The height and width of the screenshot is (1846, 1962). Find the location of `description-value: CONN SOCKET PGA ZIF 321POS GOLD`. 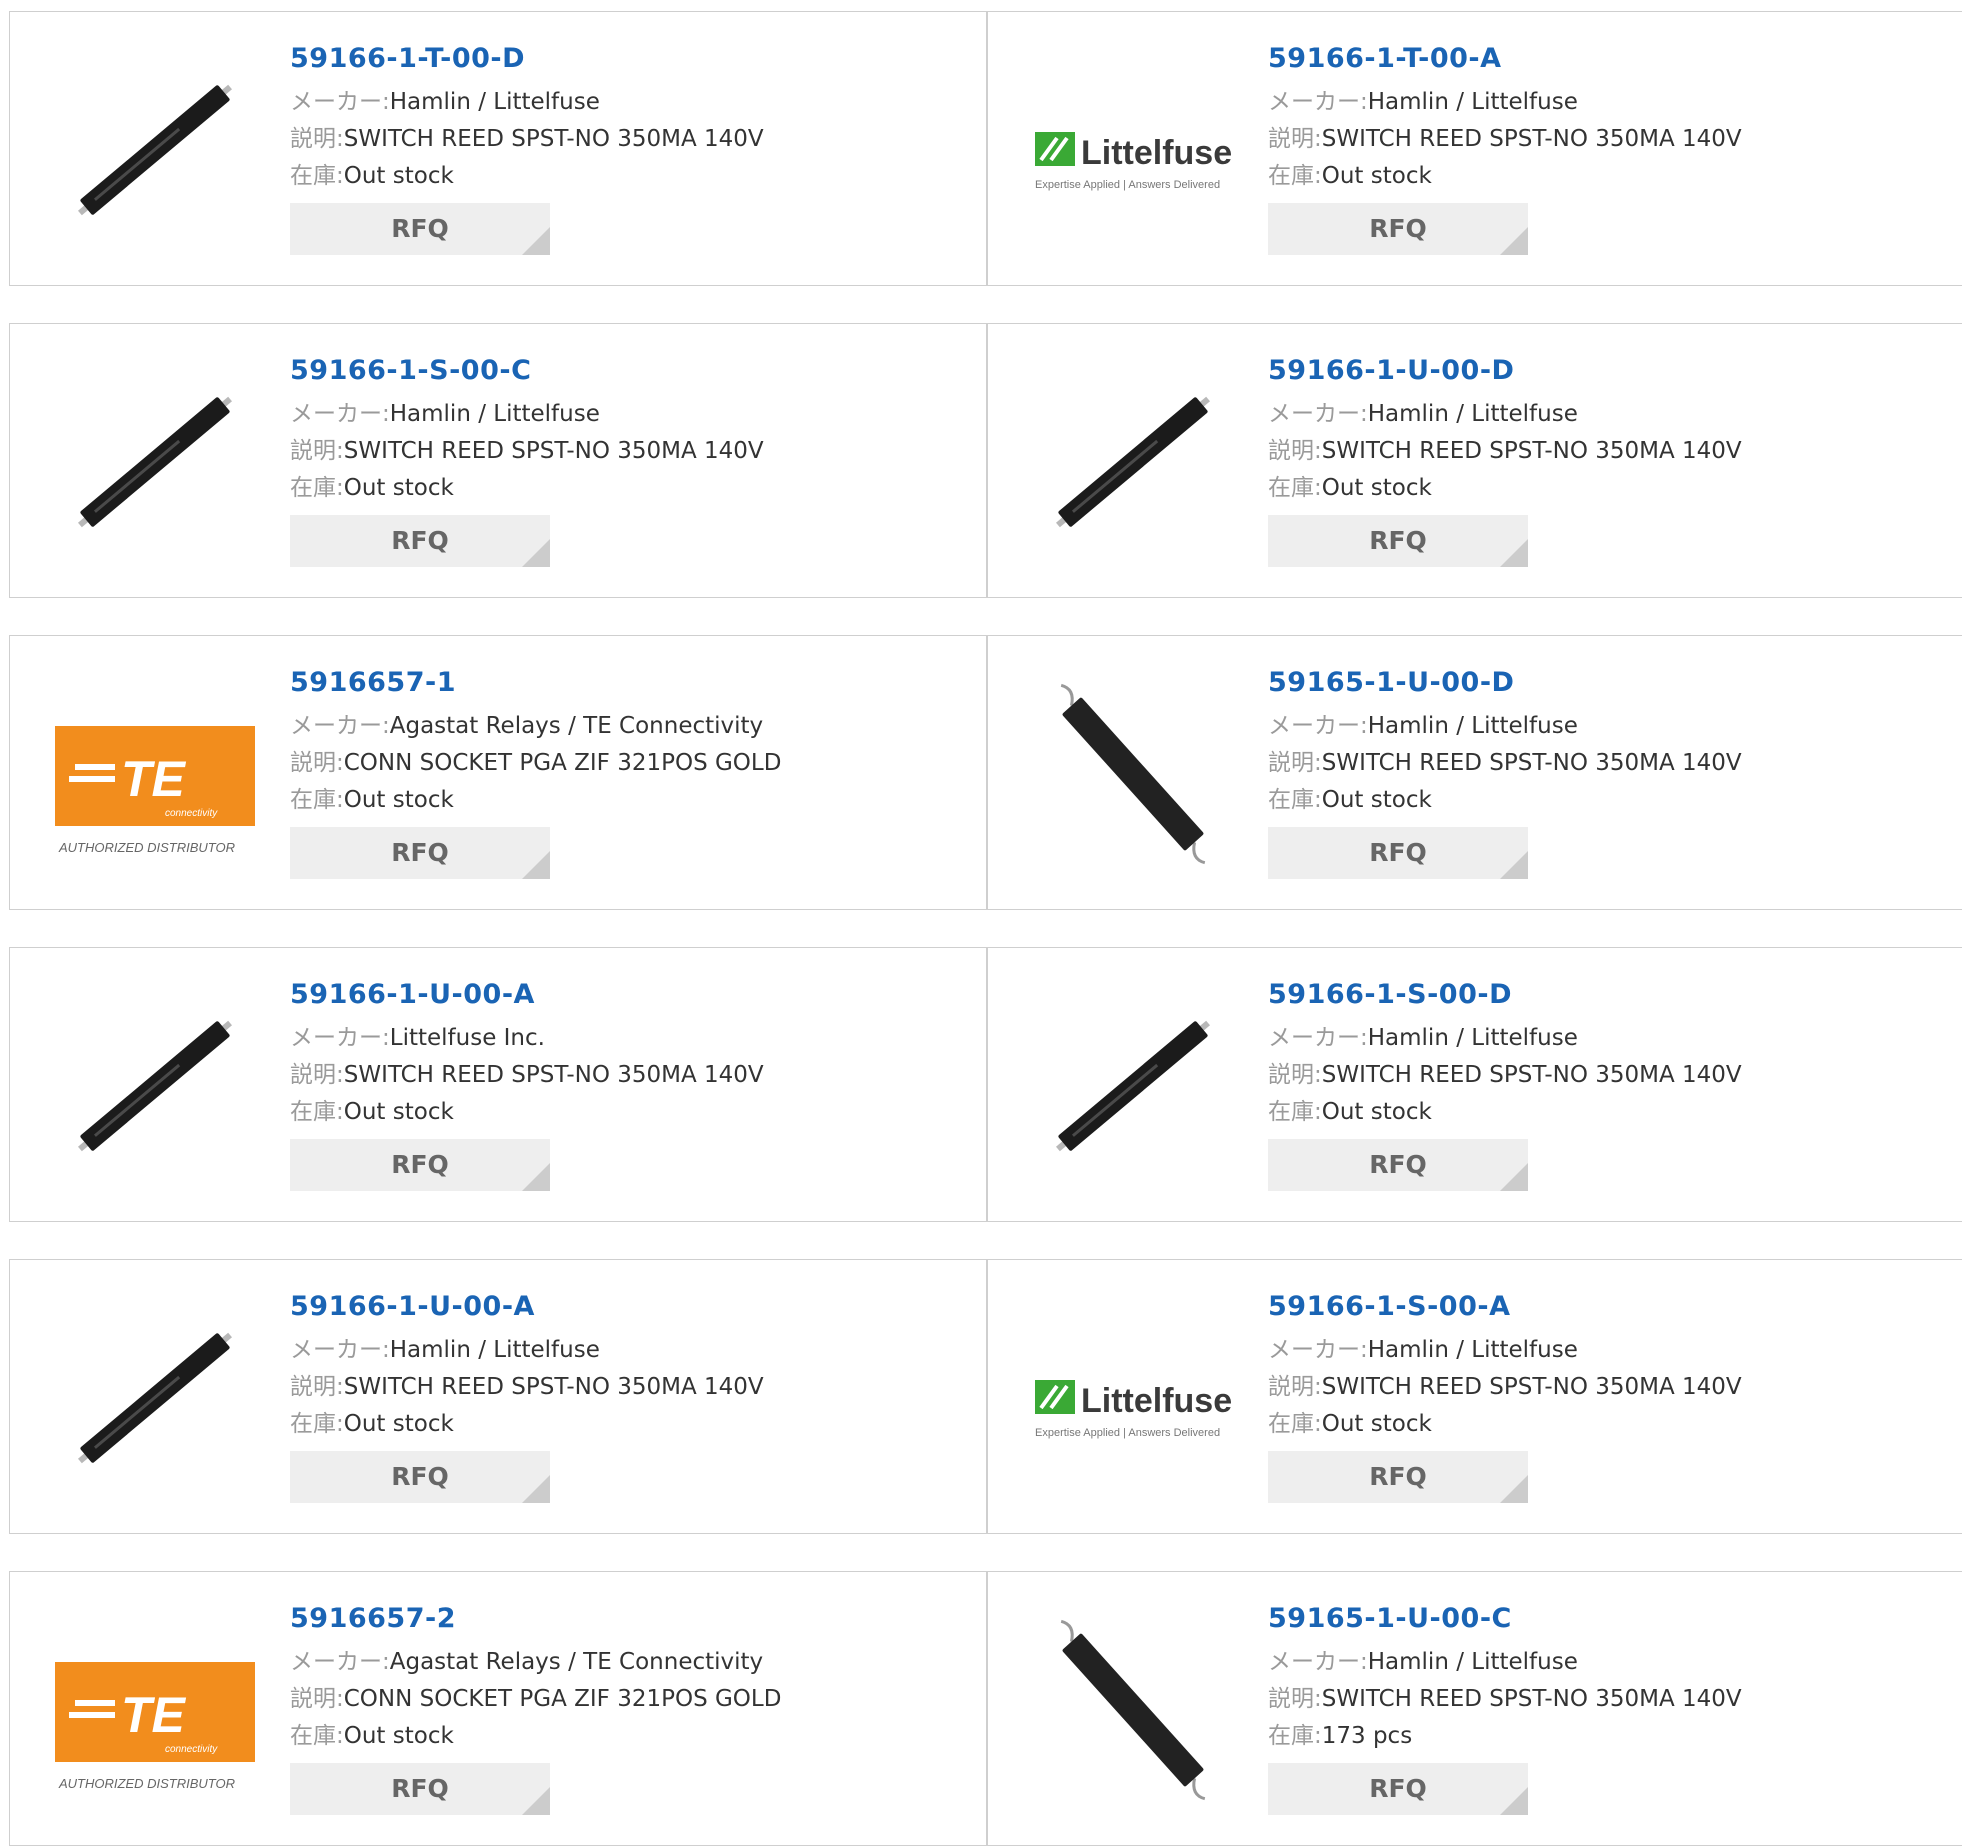

description-value: CONN SOCKET PGA ZIF 321POS GOLD is located at coordinates (562, 1699).